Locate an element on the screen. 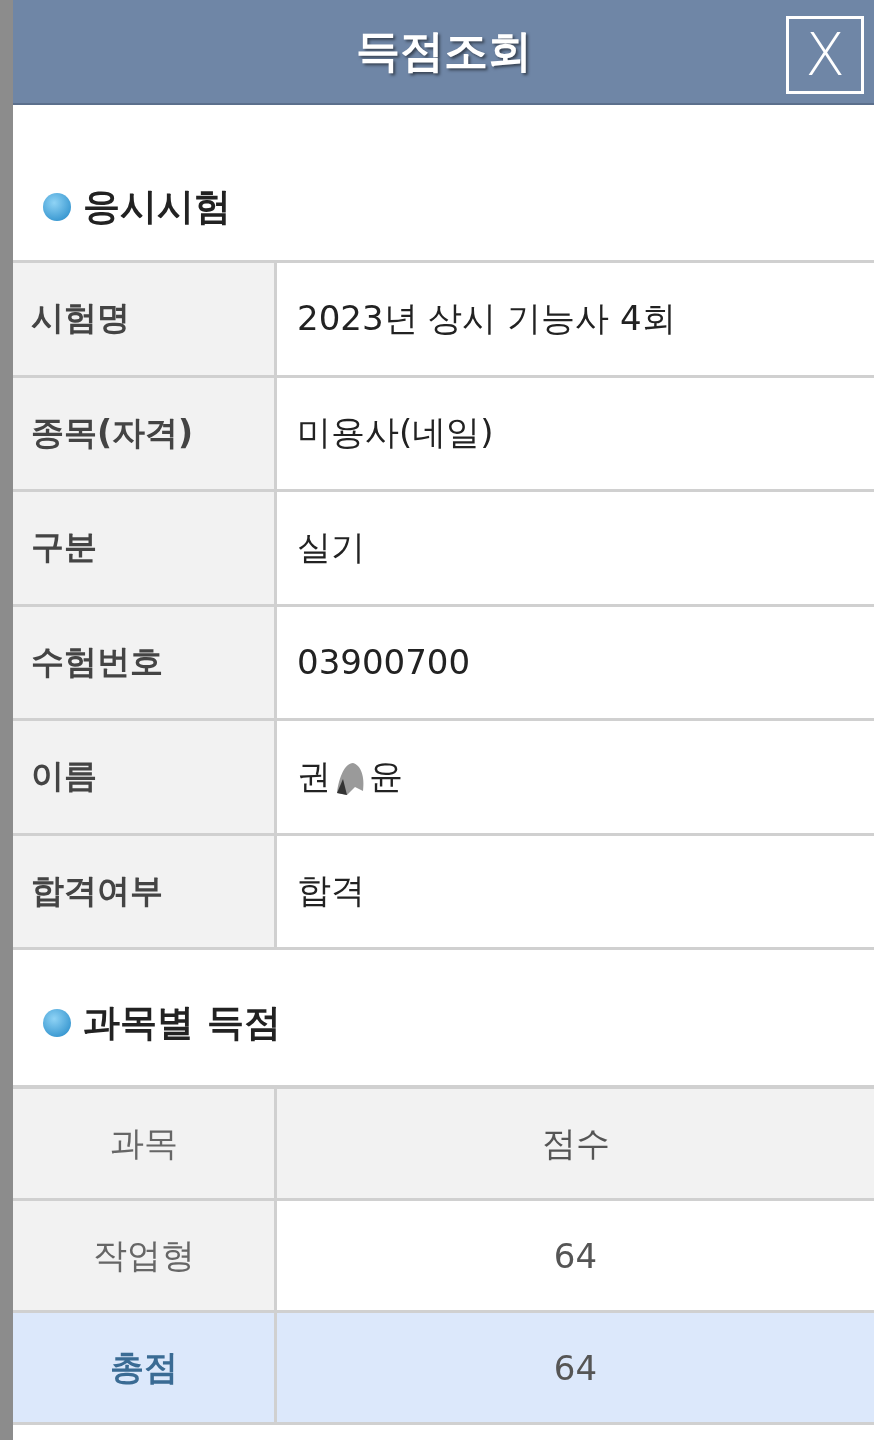 This screenshot has height=1440, width=874. column-header: 과목 is located at coordinates (145, 1145).